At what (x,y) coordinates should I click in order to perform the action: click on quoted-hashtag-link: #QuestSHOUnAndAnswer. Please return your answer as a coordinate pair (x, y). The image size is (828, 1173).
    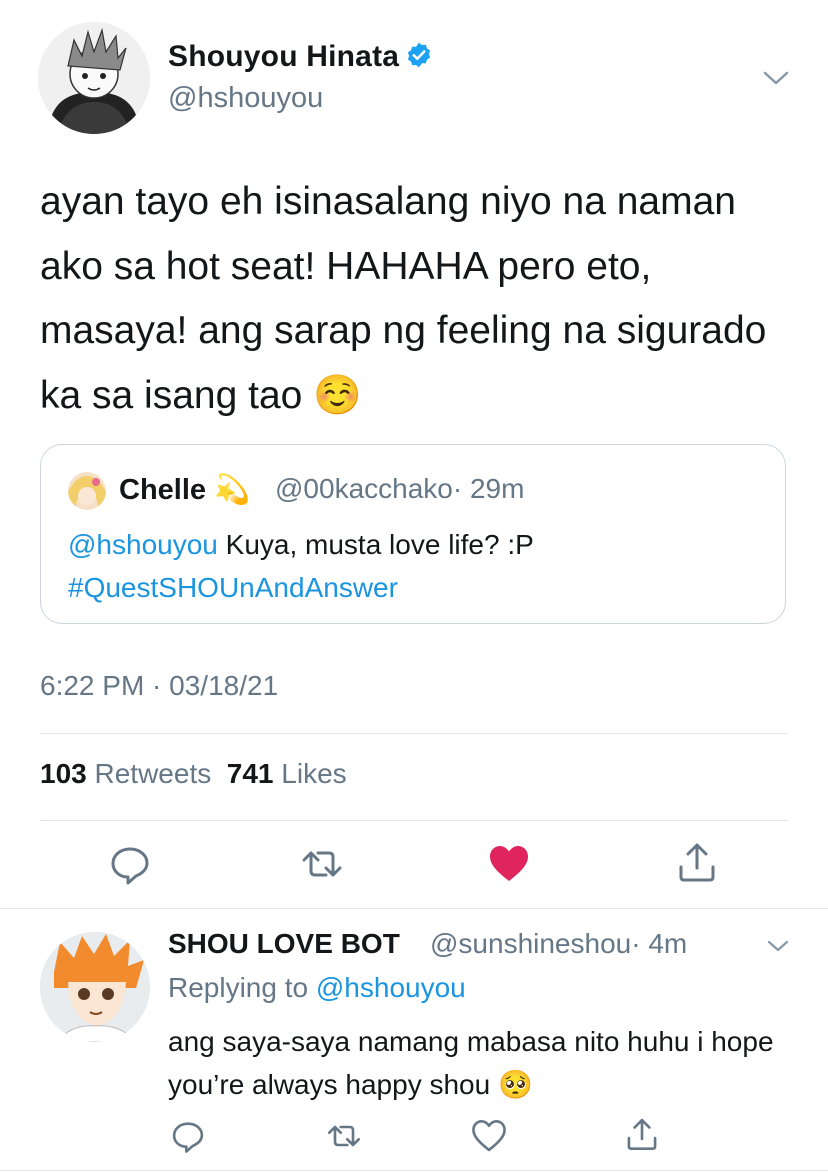
    Looking at the image, I should click on (233, 587).